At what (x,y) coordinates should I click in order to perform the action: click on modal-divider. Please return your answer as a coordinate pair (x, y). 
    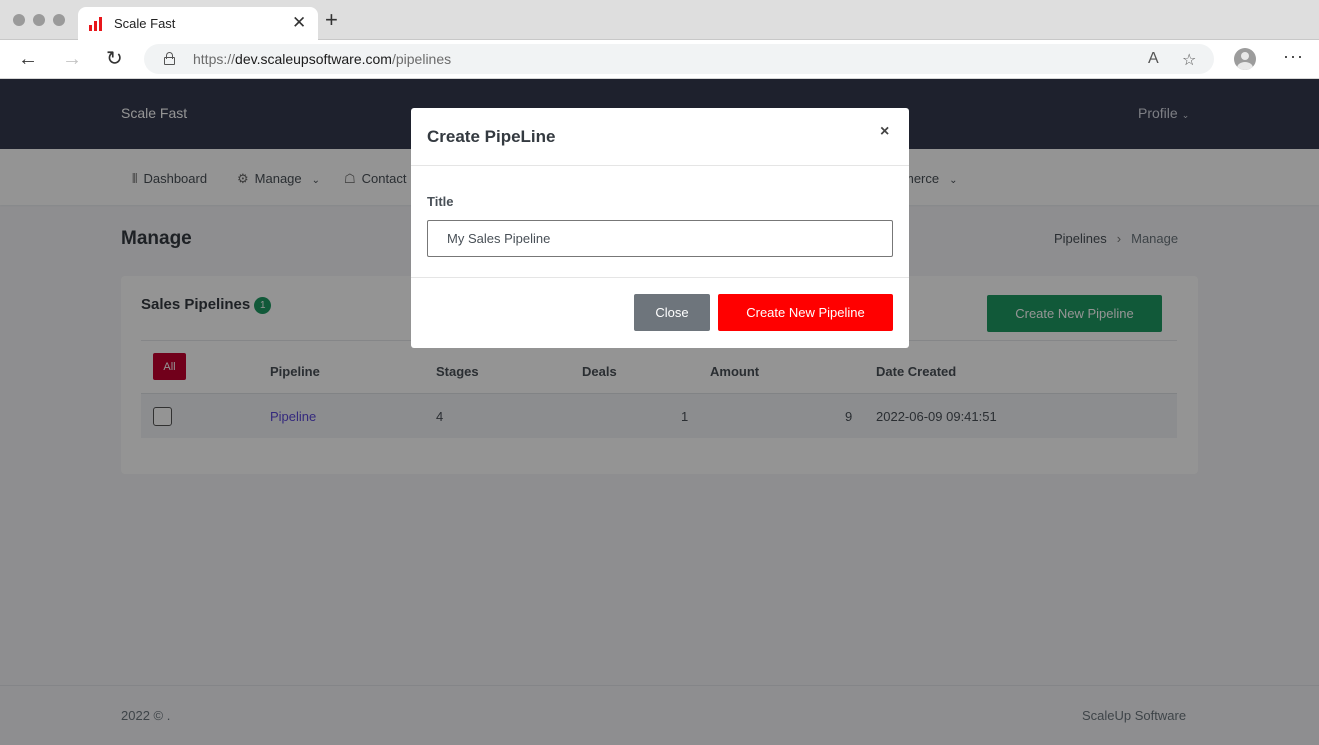
    Looking at the image, I should click on (660, 277).